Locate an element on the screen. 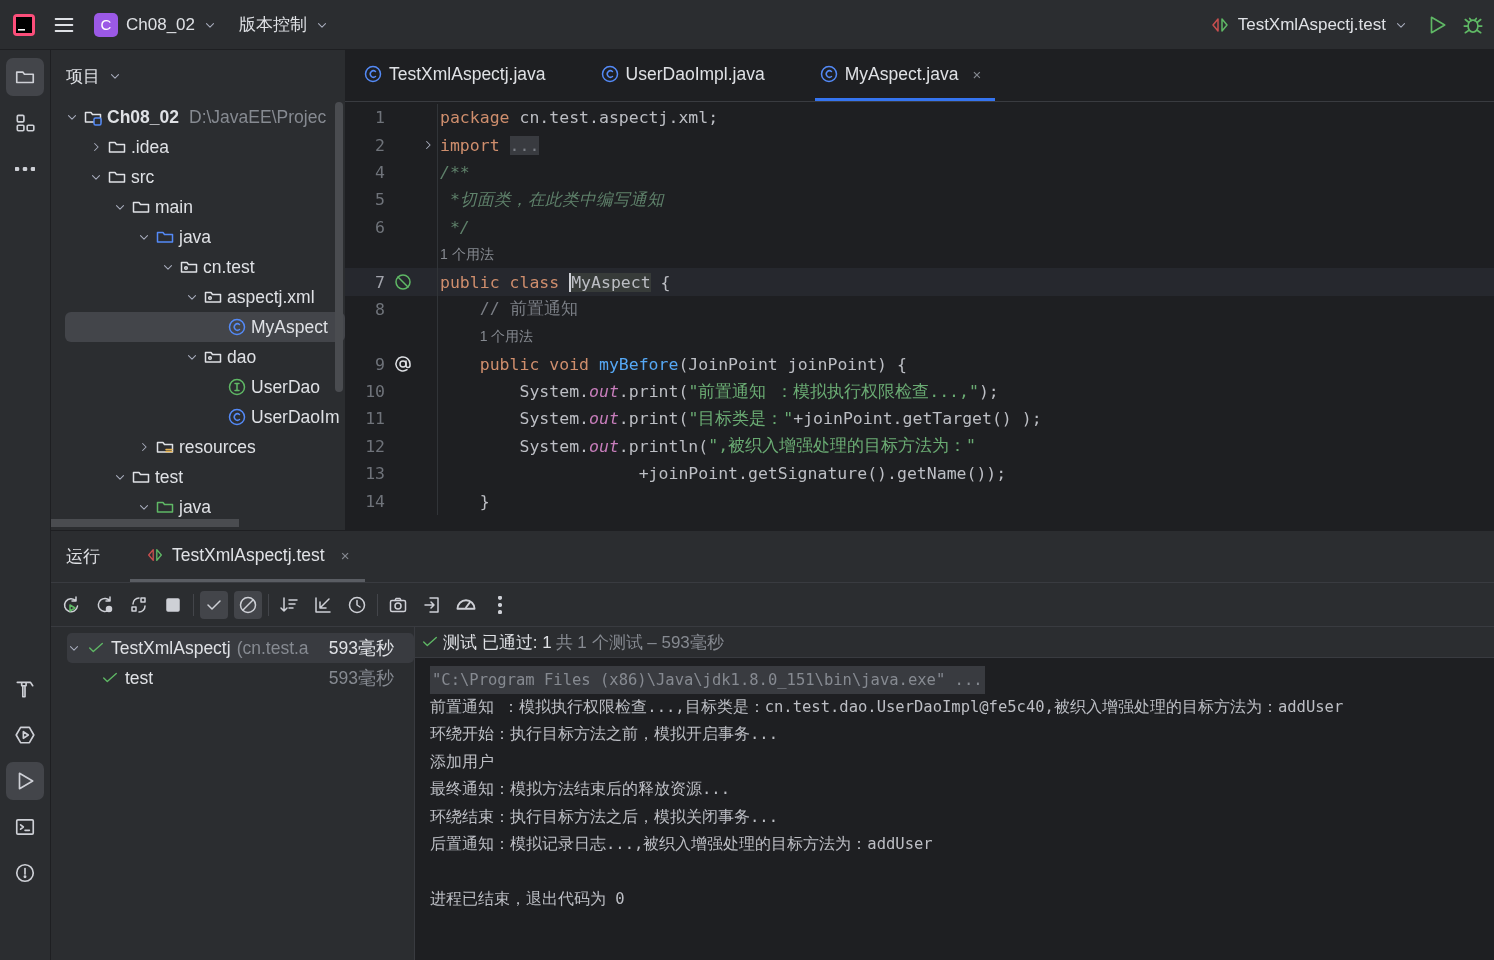 This screenshot has width=1494, height=960. test-item: test 593毫秒 is located at coordinates (240, 678).